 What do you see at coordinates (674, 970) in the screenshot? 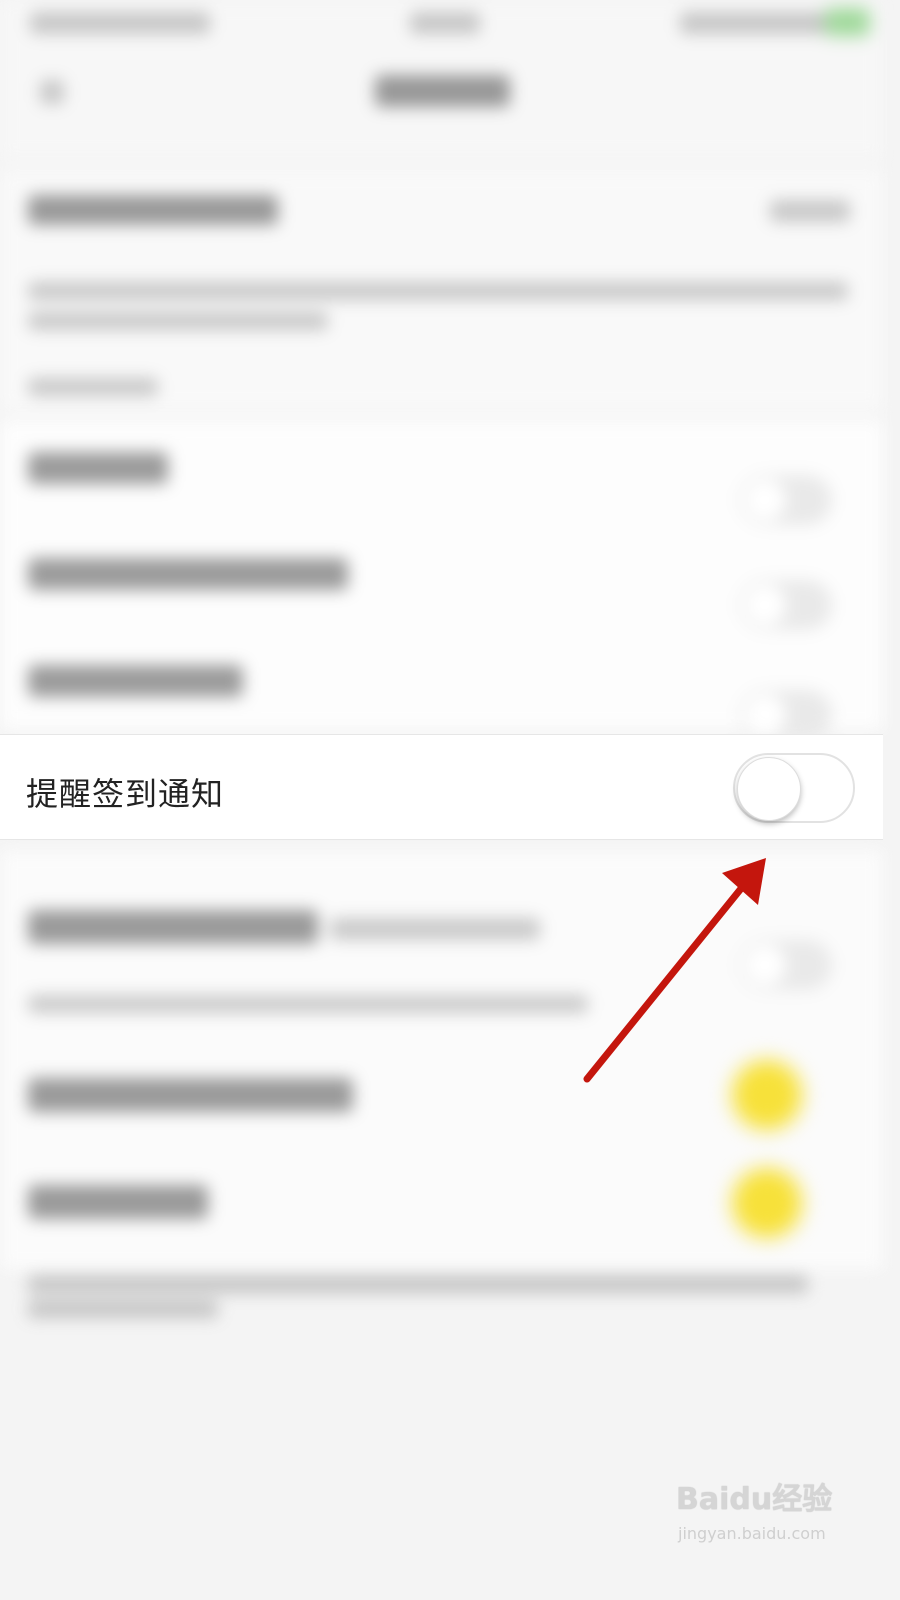
I see `annotation-arrow-icon` at bounding box center [674, 970].